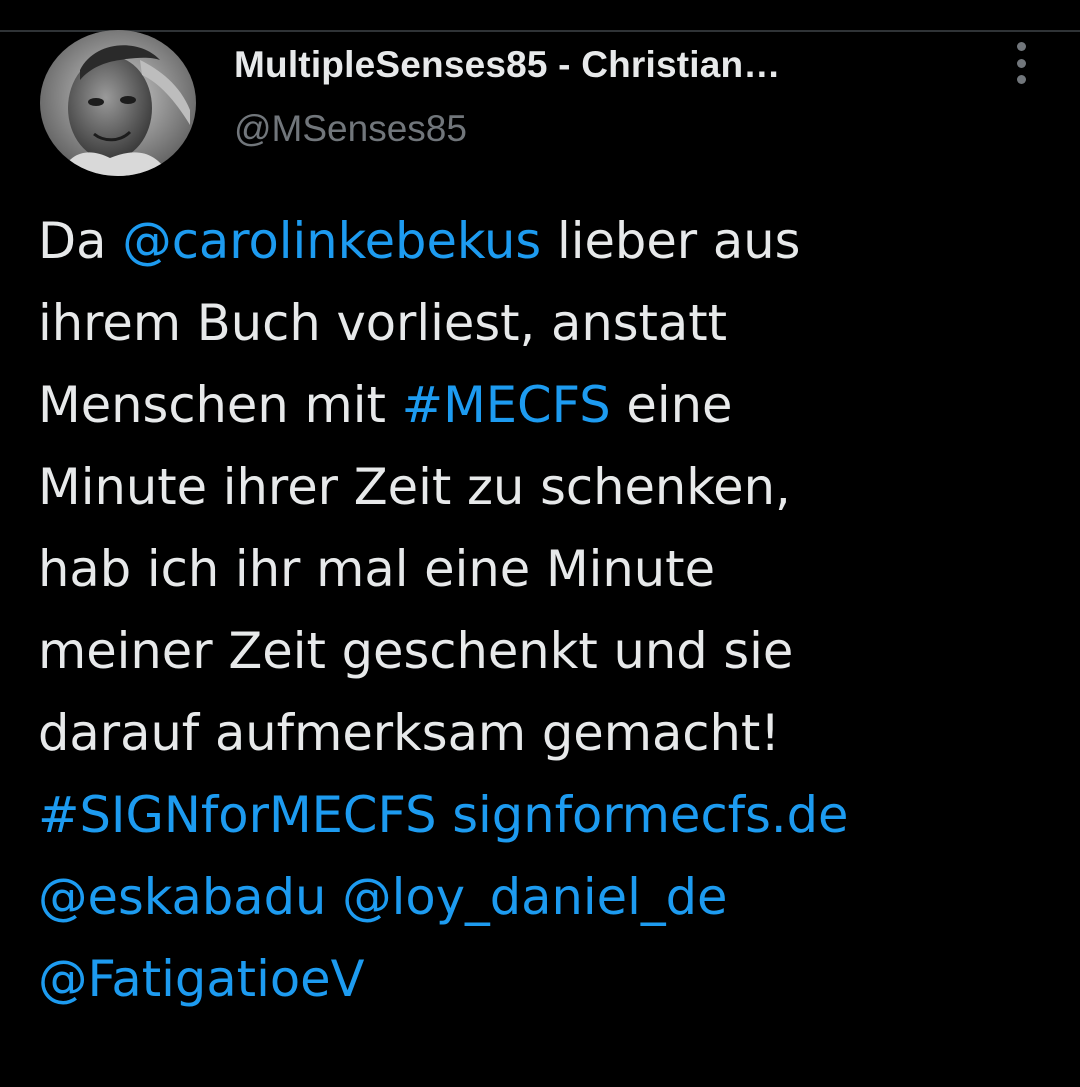 The height and width of the screenshot is (1087, 1080). I want to click on hashtag-link: #MECFS, so click(506, 405).